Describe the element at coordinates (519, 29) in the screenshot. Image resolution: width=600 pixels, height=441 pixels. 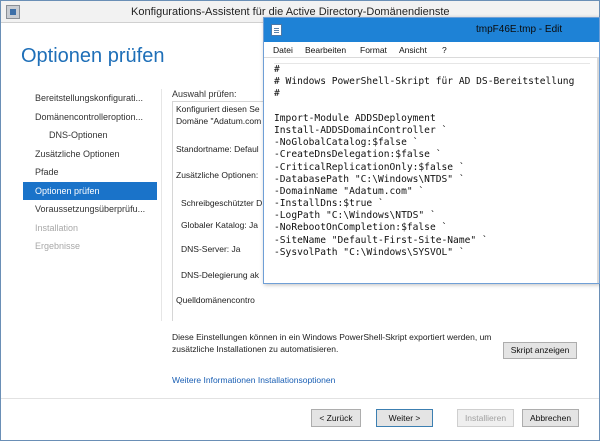
I see `notepad-title: tmpF46E.tmp - Edit` at that location.